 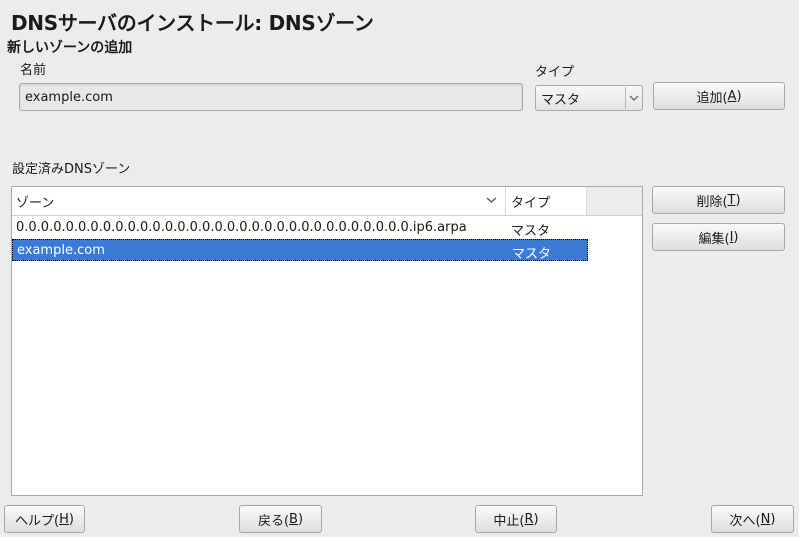 I want to click on edit-zone-button: 編集(I), so click(x=718, y=237).